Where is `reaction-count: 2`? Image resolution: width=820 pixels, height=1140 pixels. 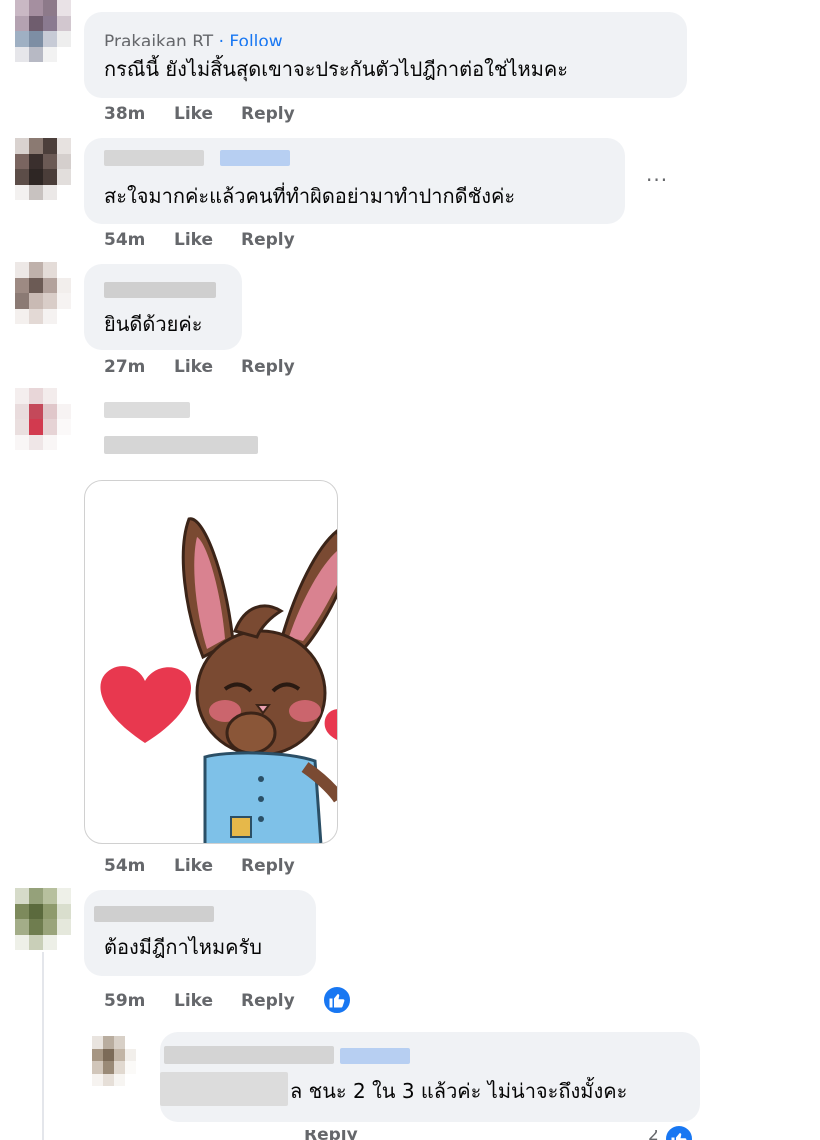
reaction-count: 2 is located at coordinates (653, 1135).